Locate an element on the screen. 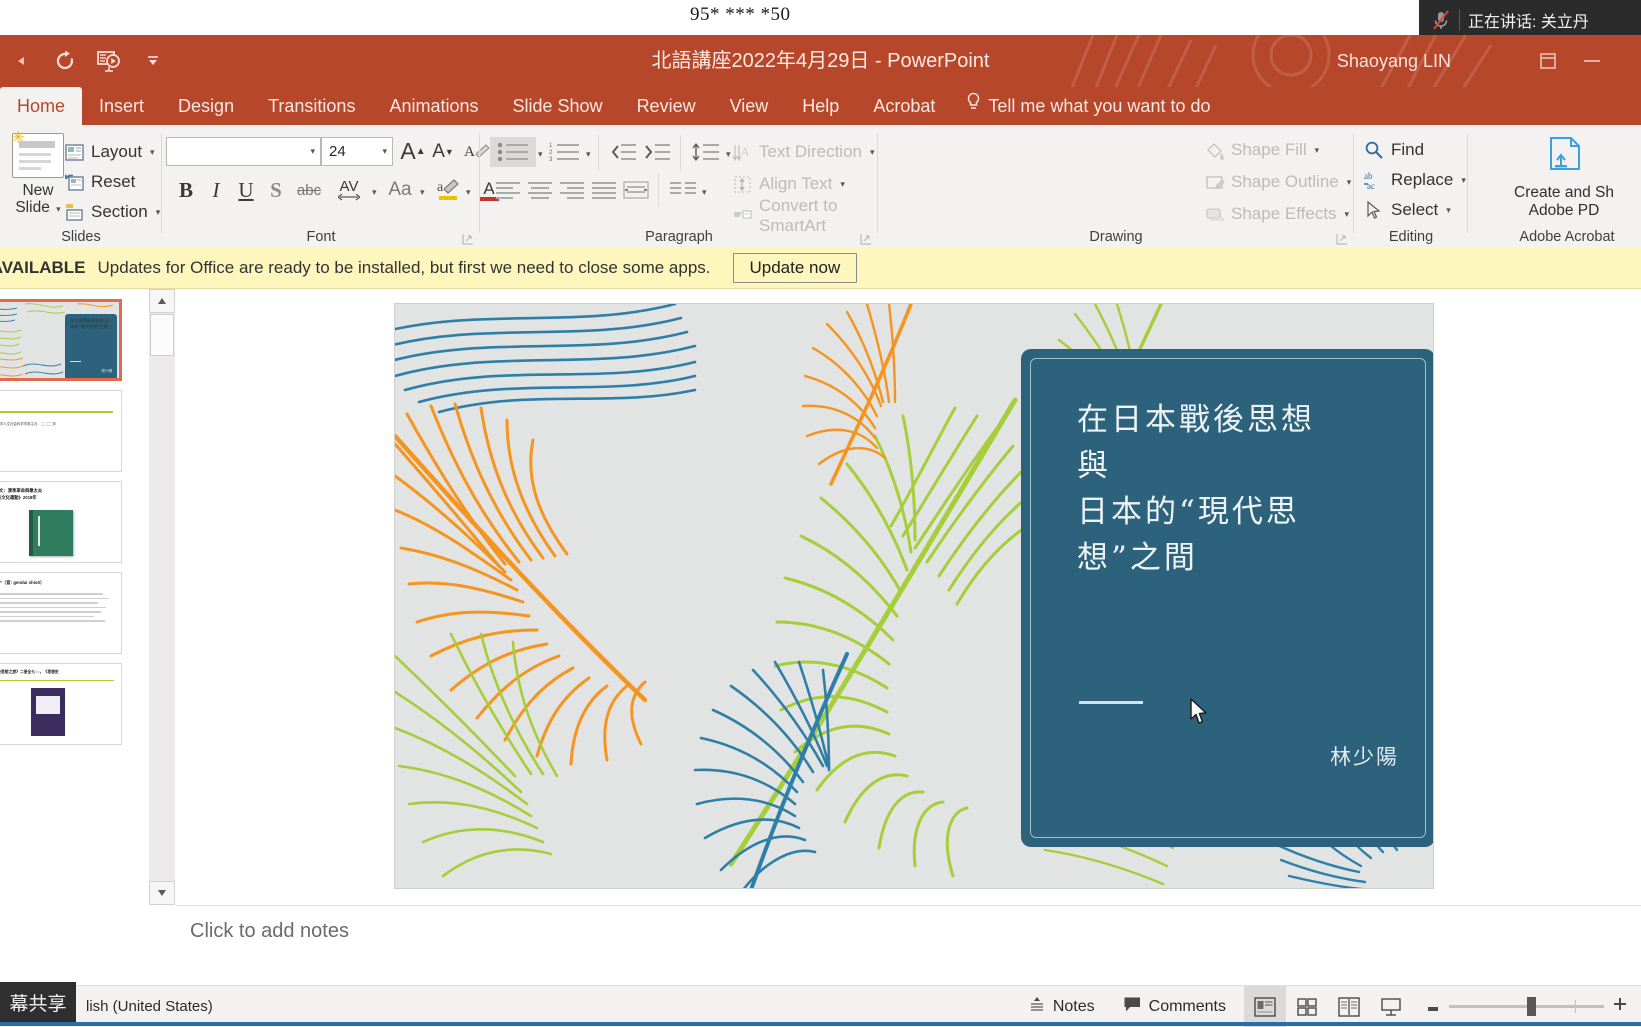  slide-sorter-view-icon is located at coordinates (1307, 1006).